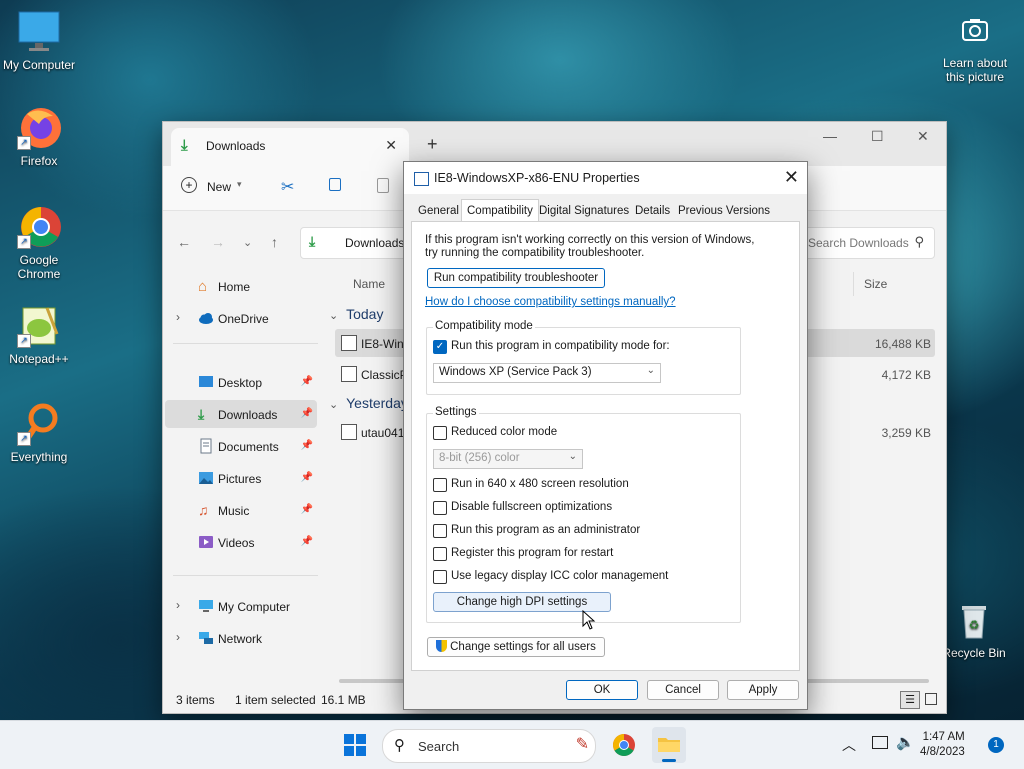 The height and width of the screenshot is (769, 1024). Describe the element at coordinates (516, 278) in the screenshot. I see `run-troubleshooter-button: Run compatibility troubleshooter` at that location.